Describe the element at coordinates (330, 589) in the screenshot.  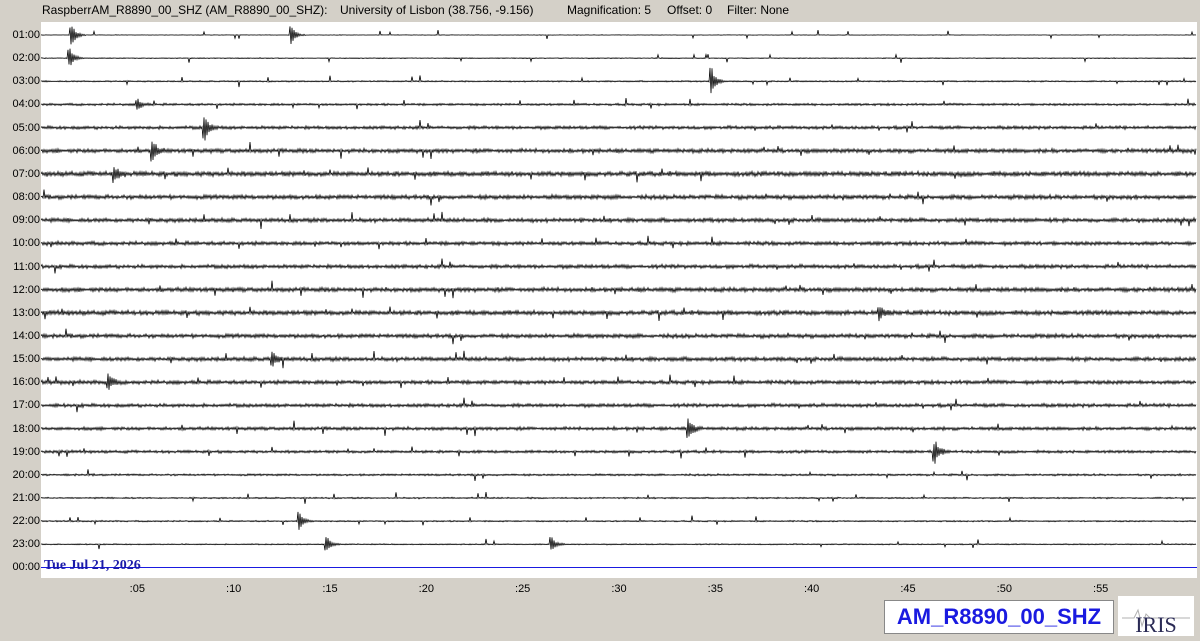
I see `x-tick-label: :15` at that location.